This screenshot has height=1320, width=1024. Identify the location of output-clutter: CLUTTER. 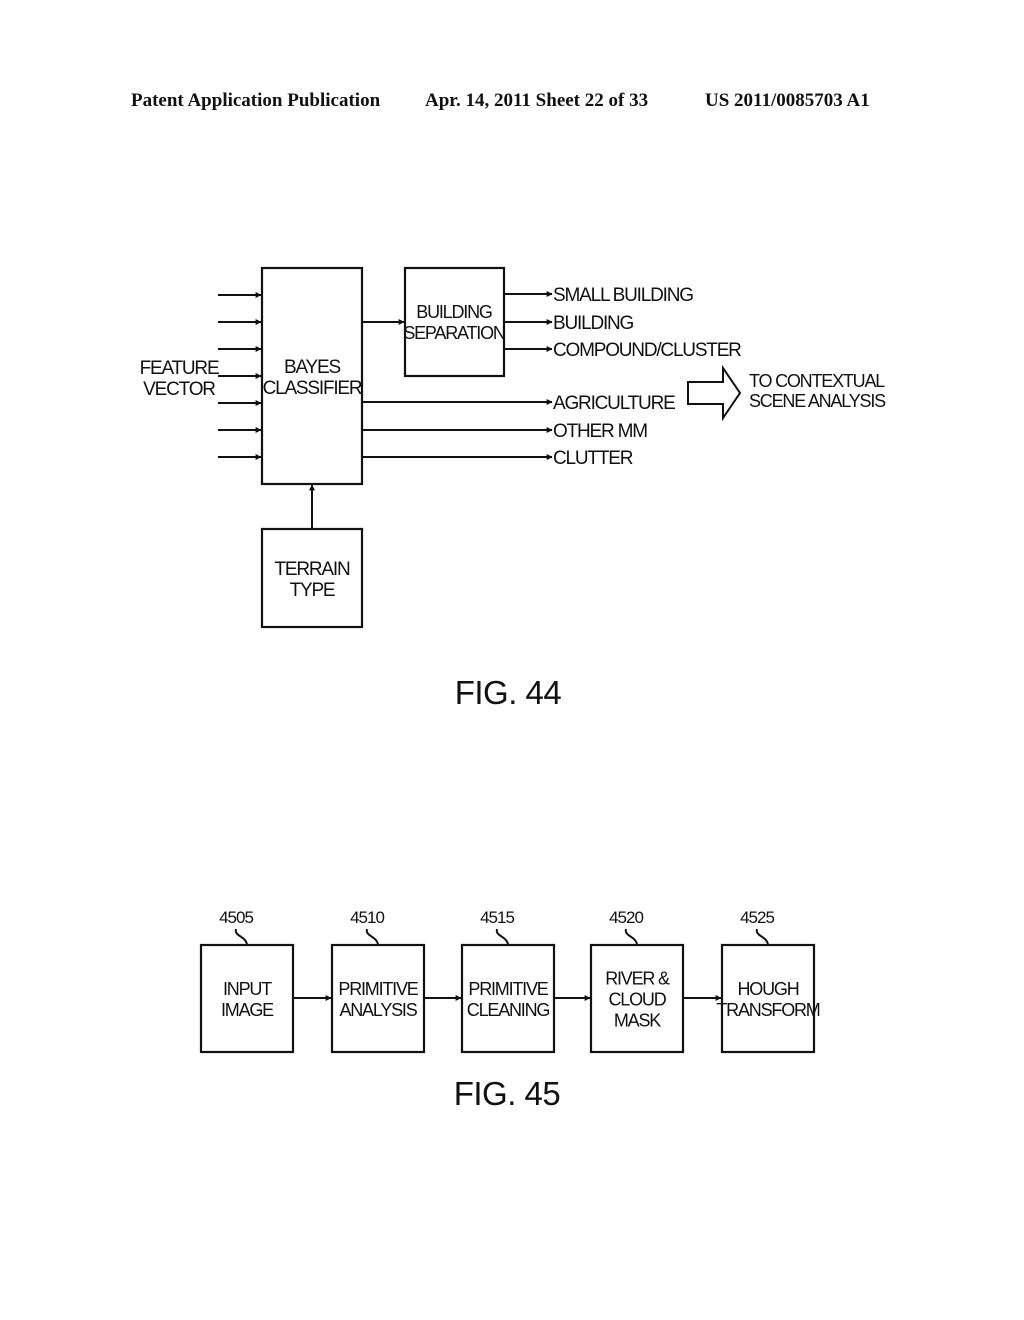
(593, 458).